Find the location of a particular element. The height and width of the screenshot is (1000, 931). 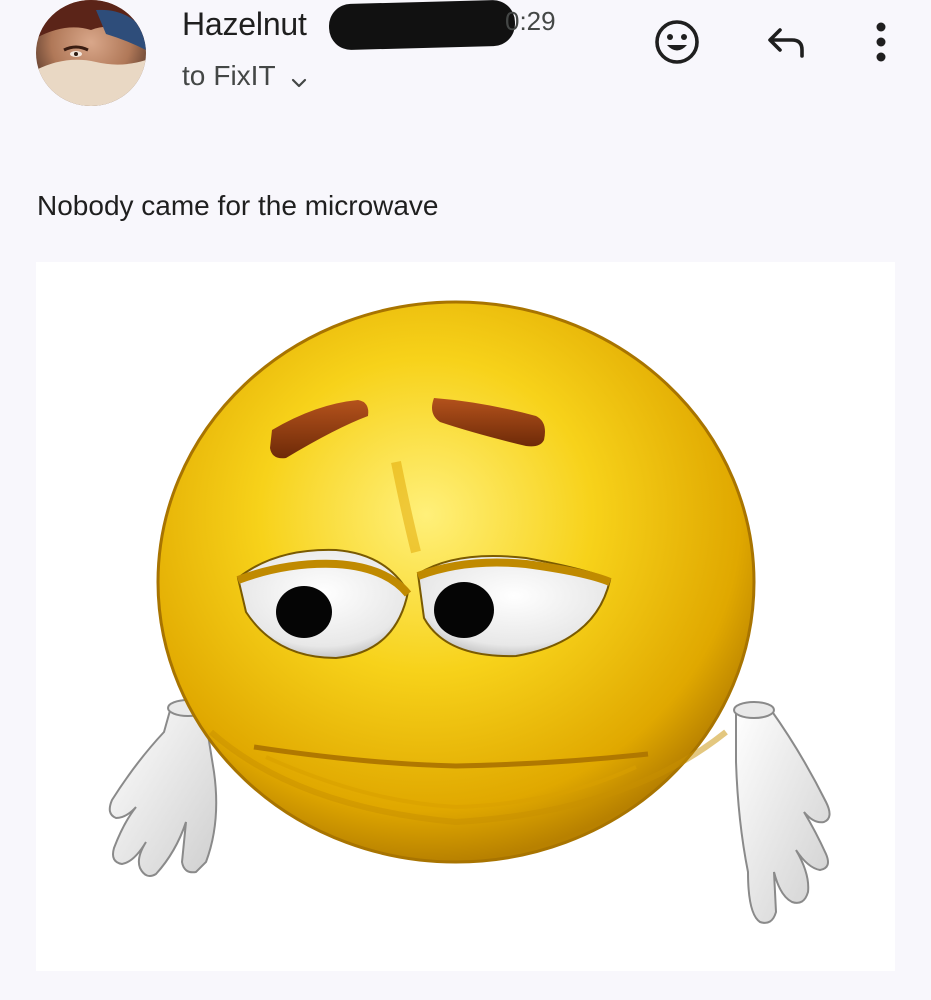

message-body: Nobody came for the microwave is located at coordinates (238, 205).